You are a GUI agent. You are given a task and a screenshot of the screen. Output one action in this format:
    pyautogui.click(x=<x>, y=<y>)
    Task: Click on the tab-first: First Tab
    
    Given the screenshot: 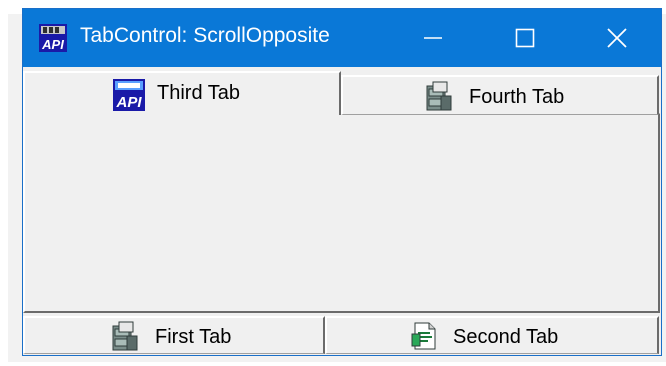 What is the action you would take?
    pyautogui.click(x=174, y=335)
    